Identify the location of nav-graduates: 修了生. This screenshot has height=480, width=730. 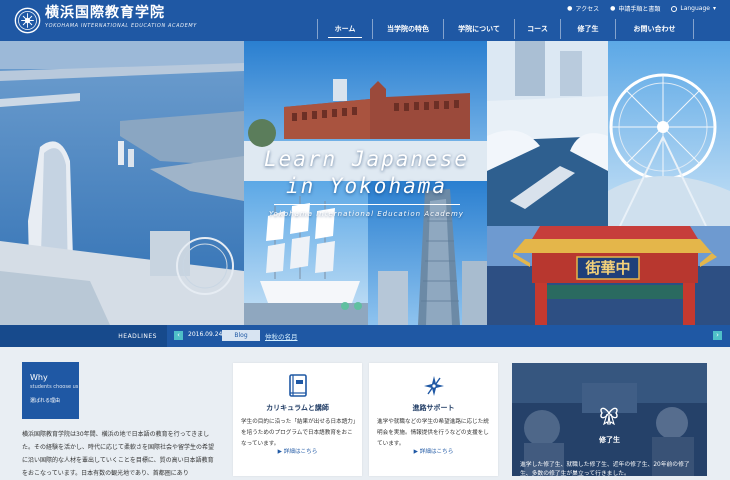
(587, 29).